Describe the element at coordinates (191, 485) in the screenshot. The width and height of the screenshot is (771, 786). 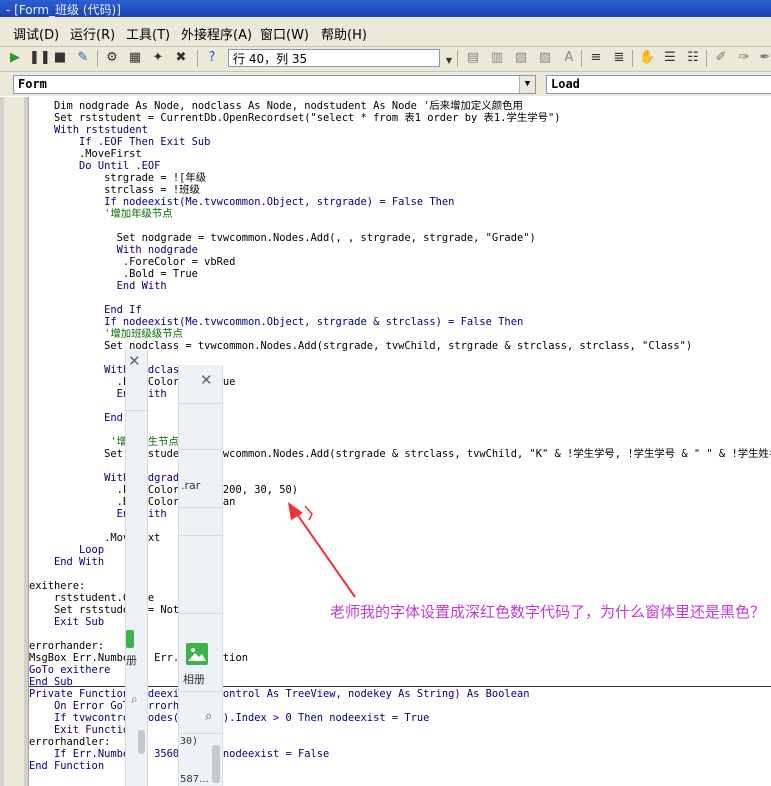
I see `rar-file-text: .rar` at that location.